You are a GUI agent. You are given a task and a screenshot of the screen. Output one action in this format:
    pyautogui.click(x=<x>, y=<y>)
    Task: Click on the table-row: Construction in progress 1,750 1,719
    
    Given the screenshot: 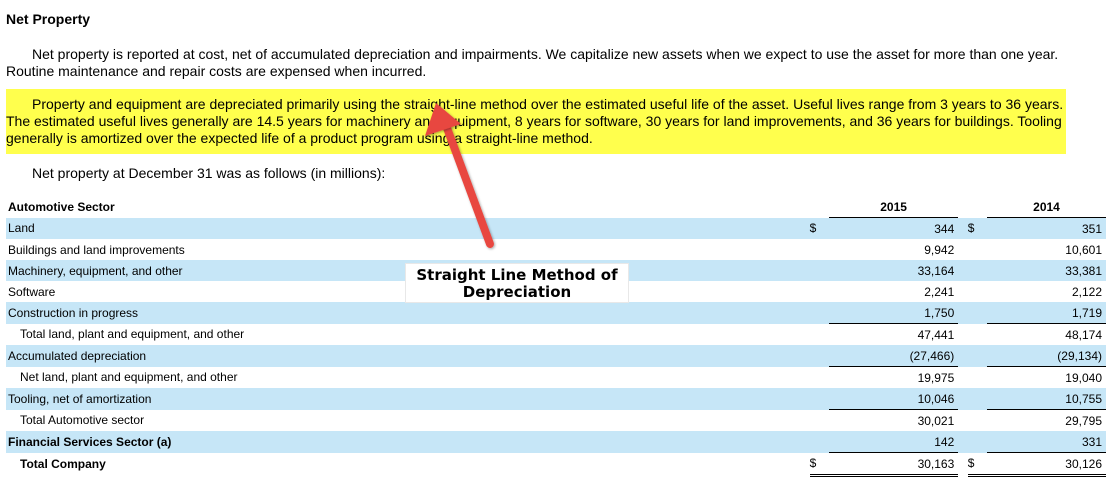 What is the action you would take?
    pyautogui.click(x=556, y=313)
    